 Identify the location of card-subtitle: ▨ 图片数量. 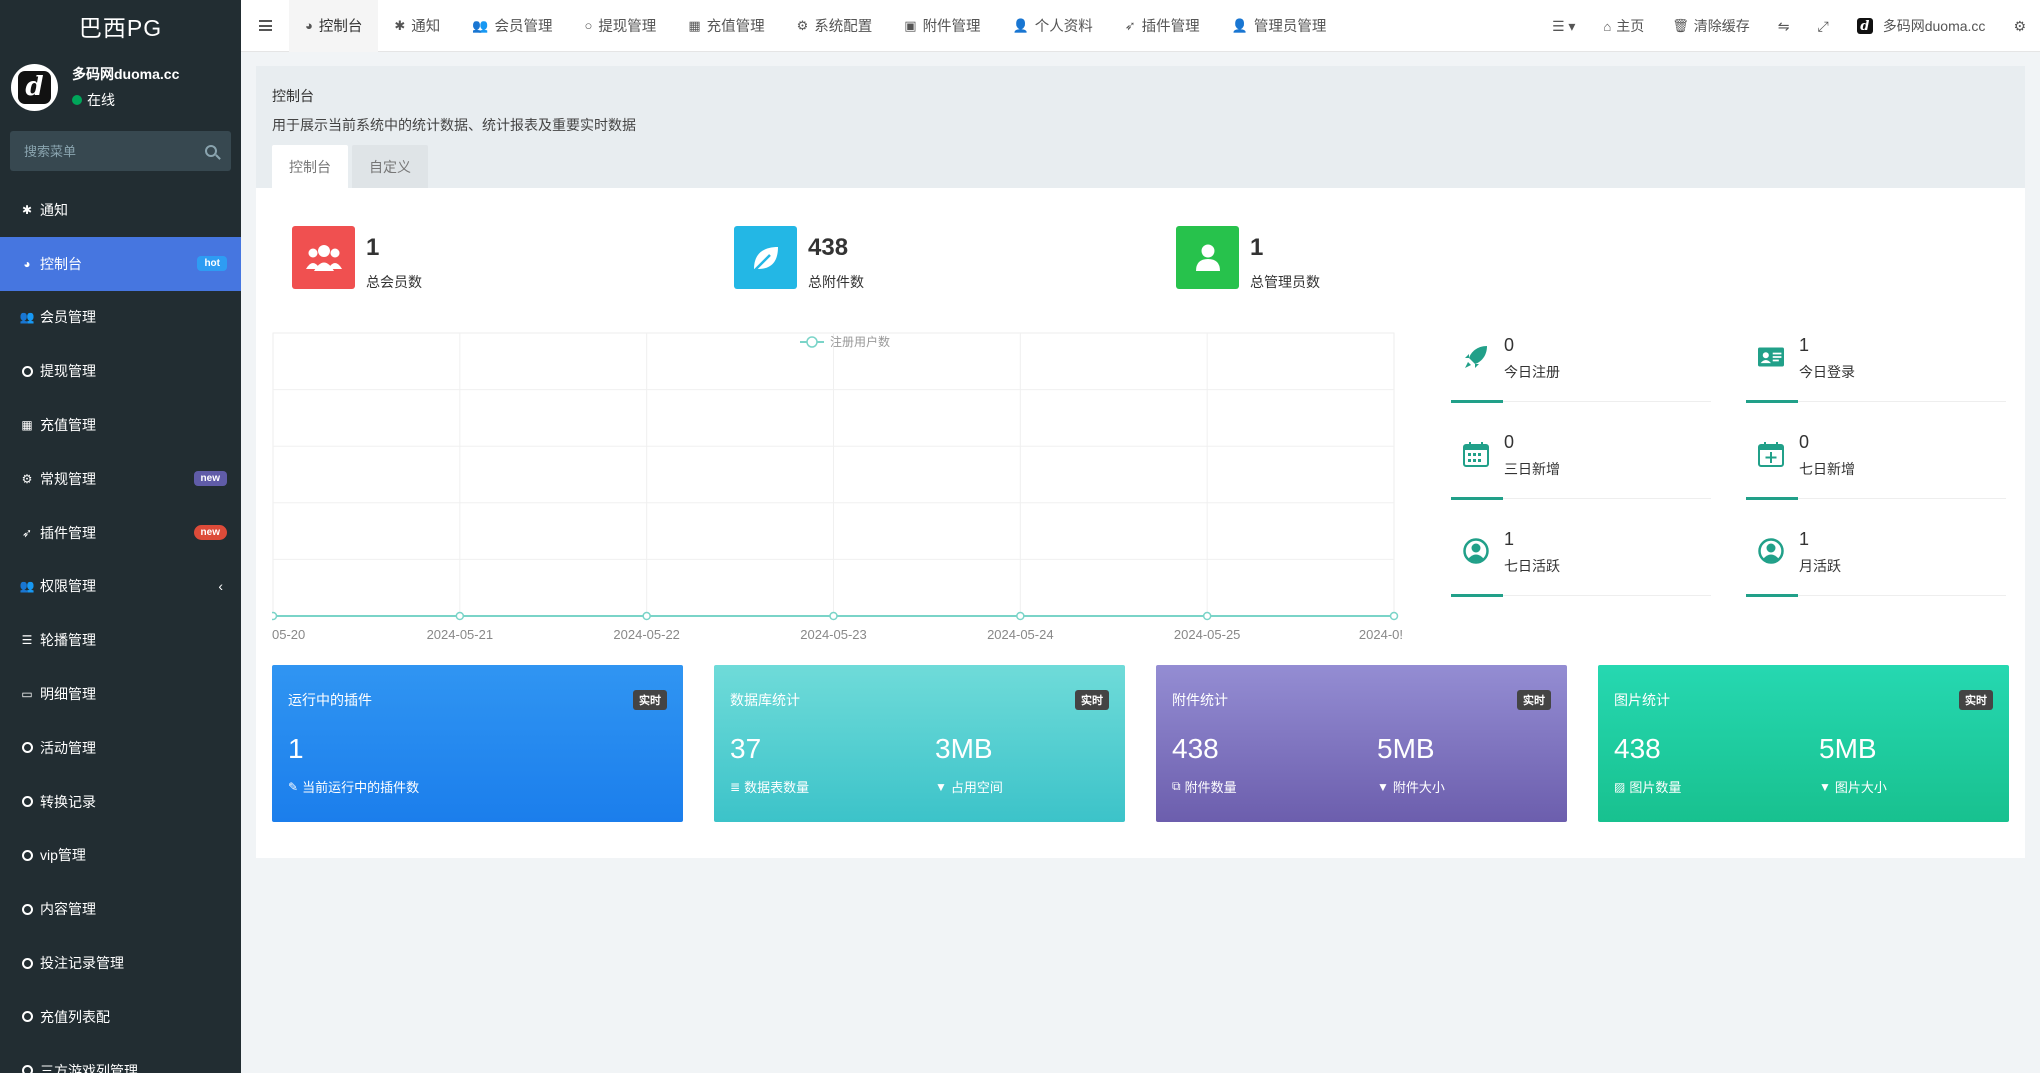
(1647, 786).